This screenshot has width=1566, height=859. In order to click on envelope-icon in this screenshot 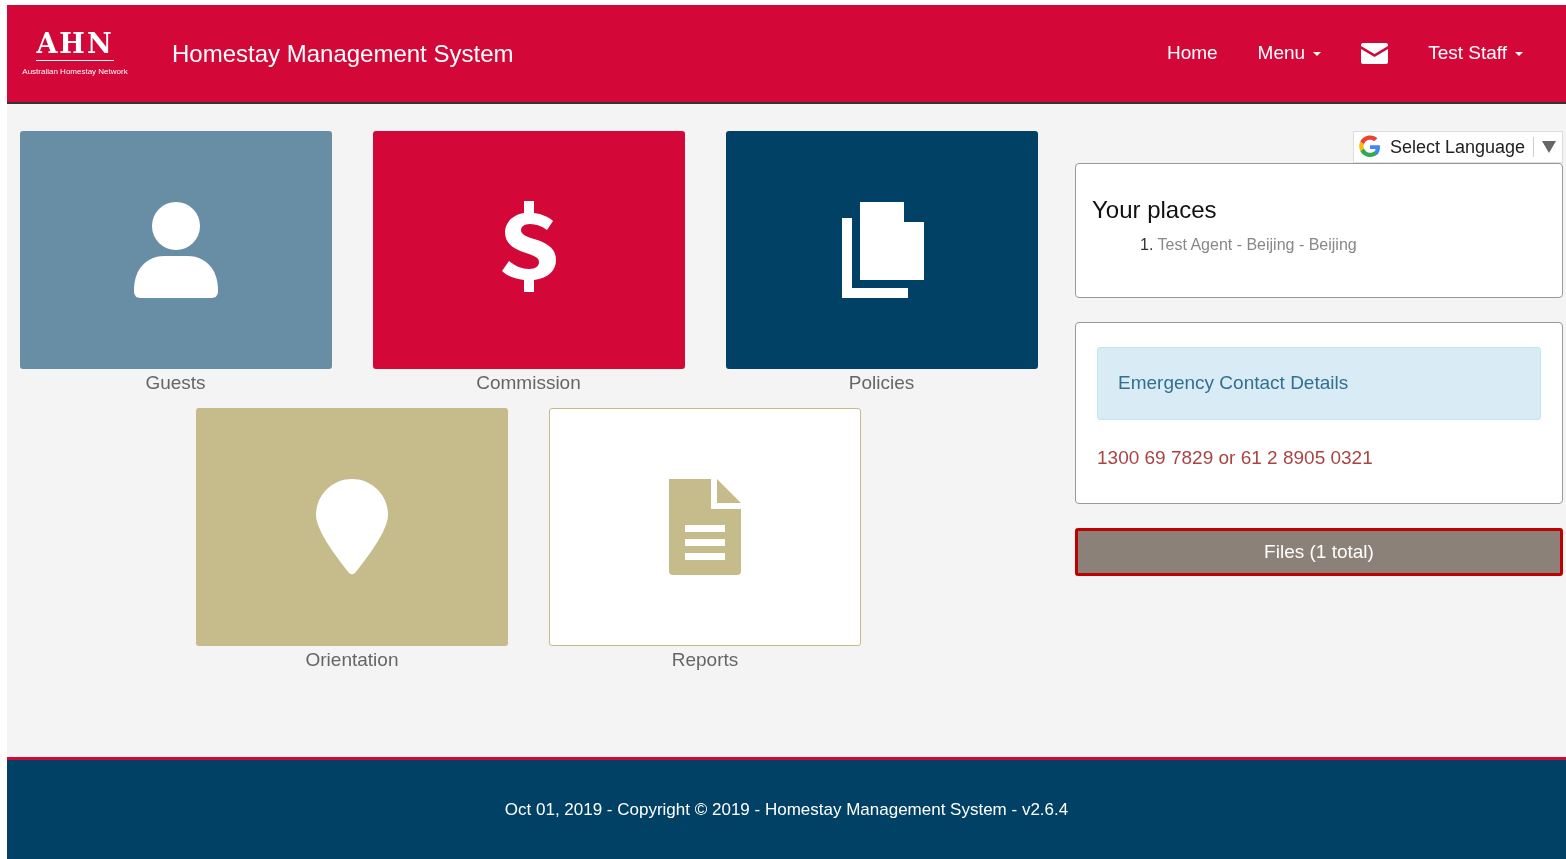, I will do `click(1375, 53)`.